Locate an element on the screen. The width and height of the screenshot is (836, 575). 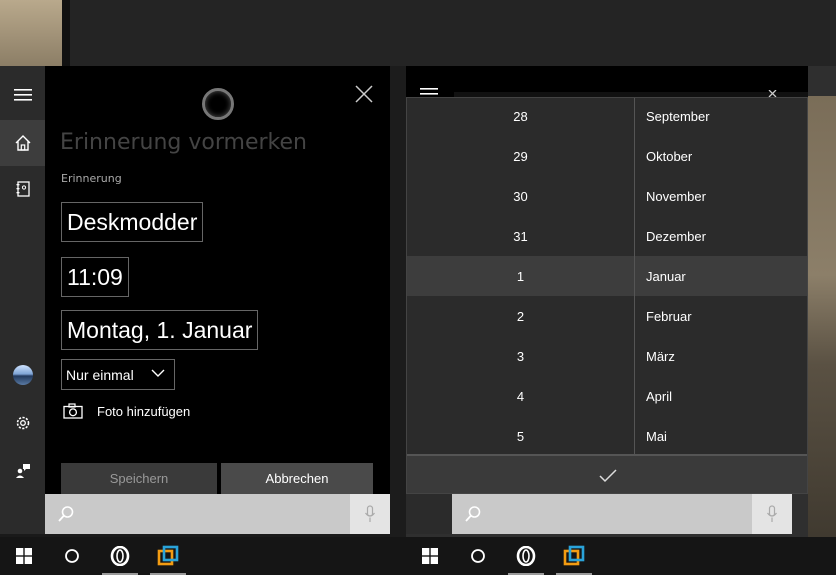
month-item: Oktober is located at coordinates (721, 156).